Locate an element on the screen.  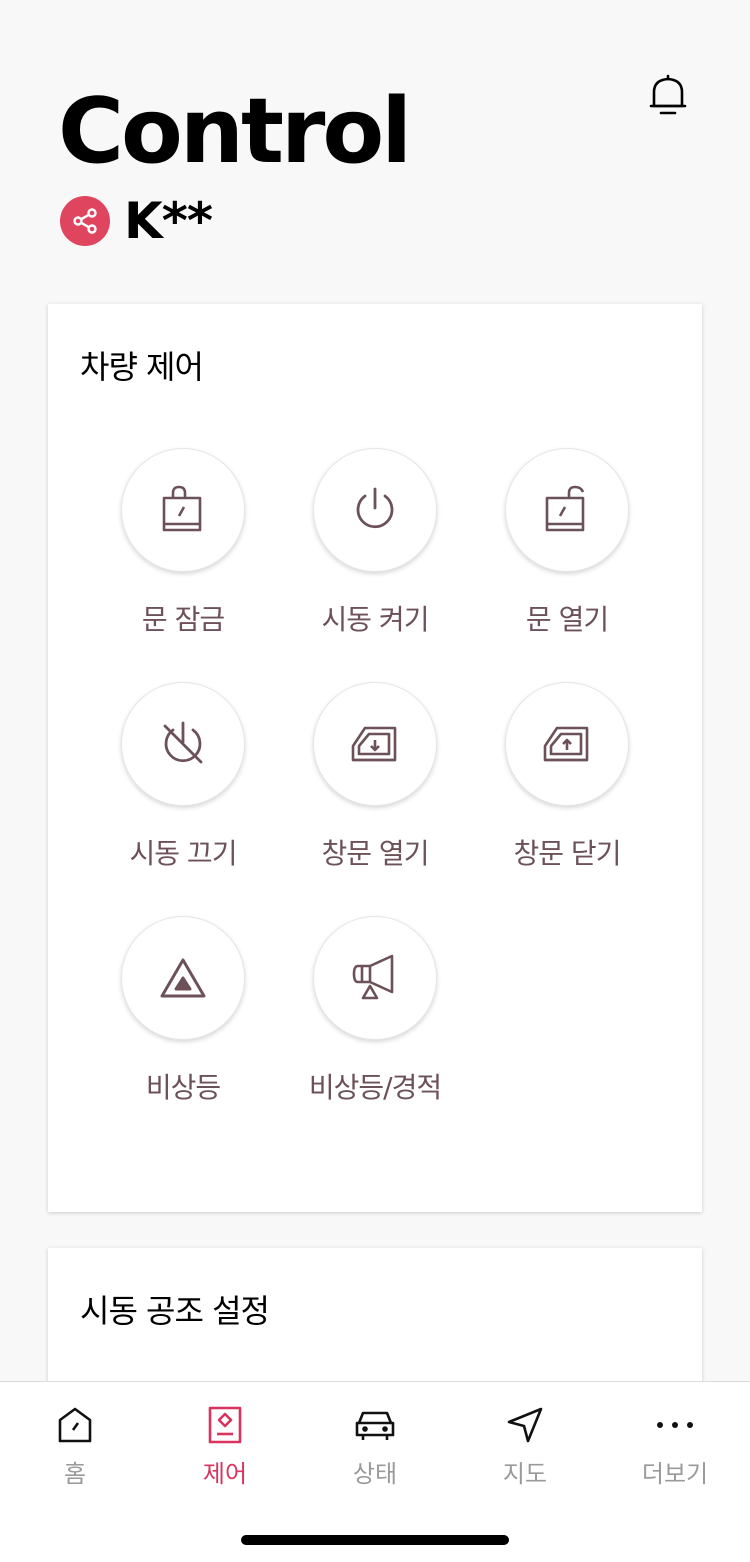
window-open-icon is located at coordinates (374, 744).